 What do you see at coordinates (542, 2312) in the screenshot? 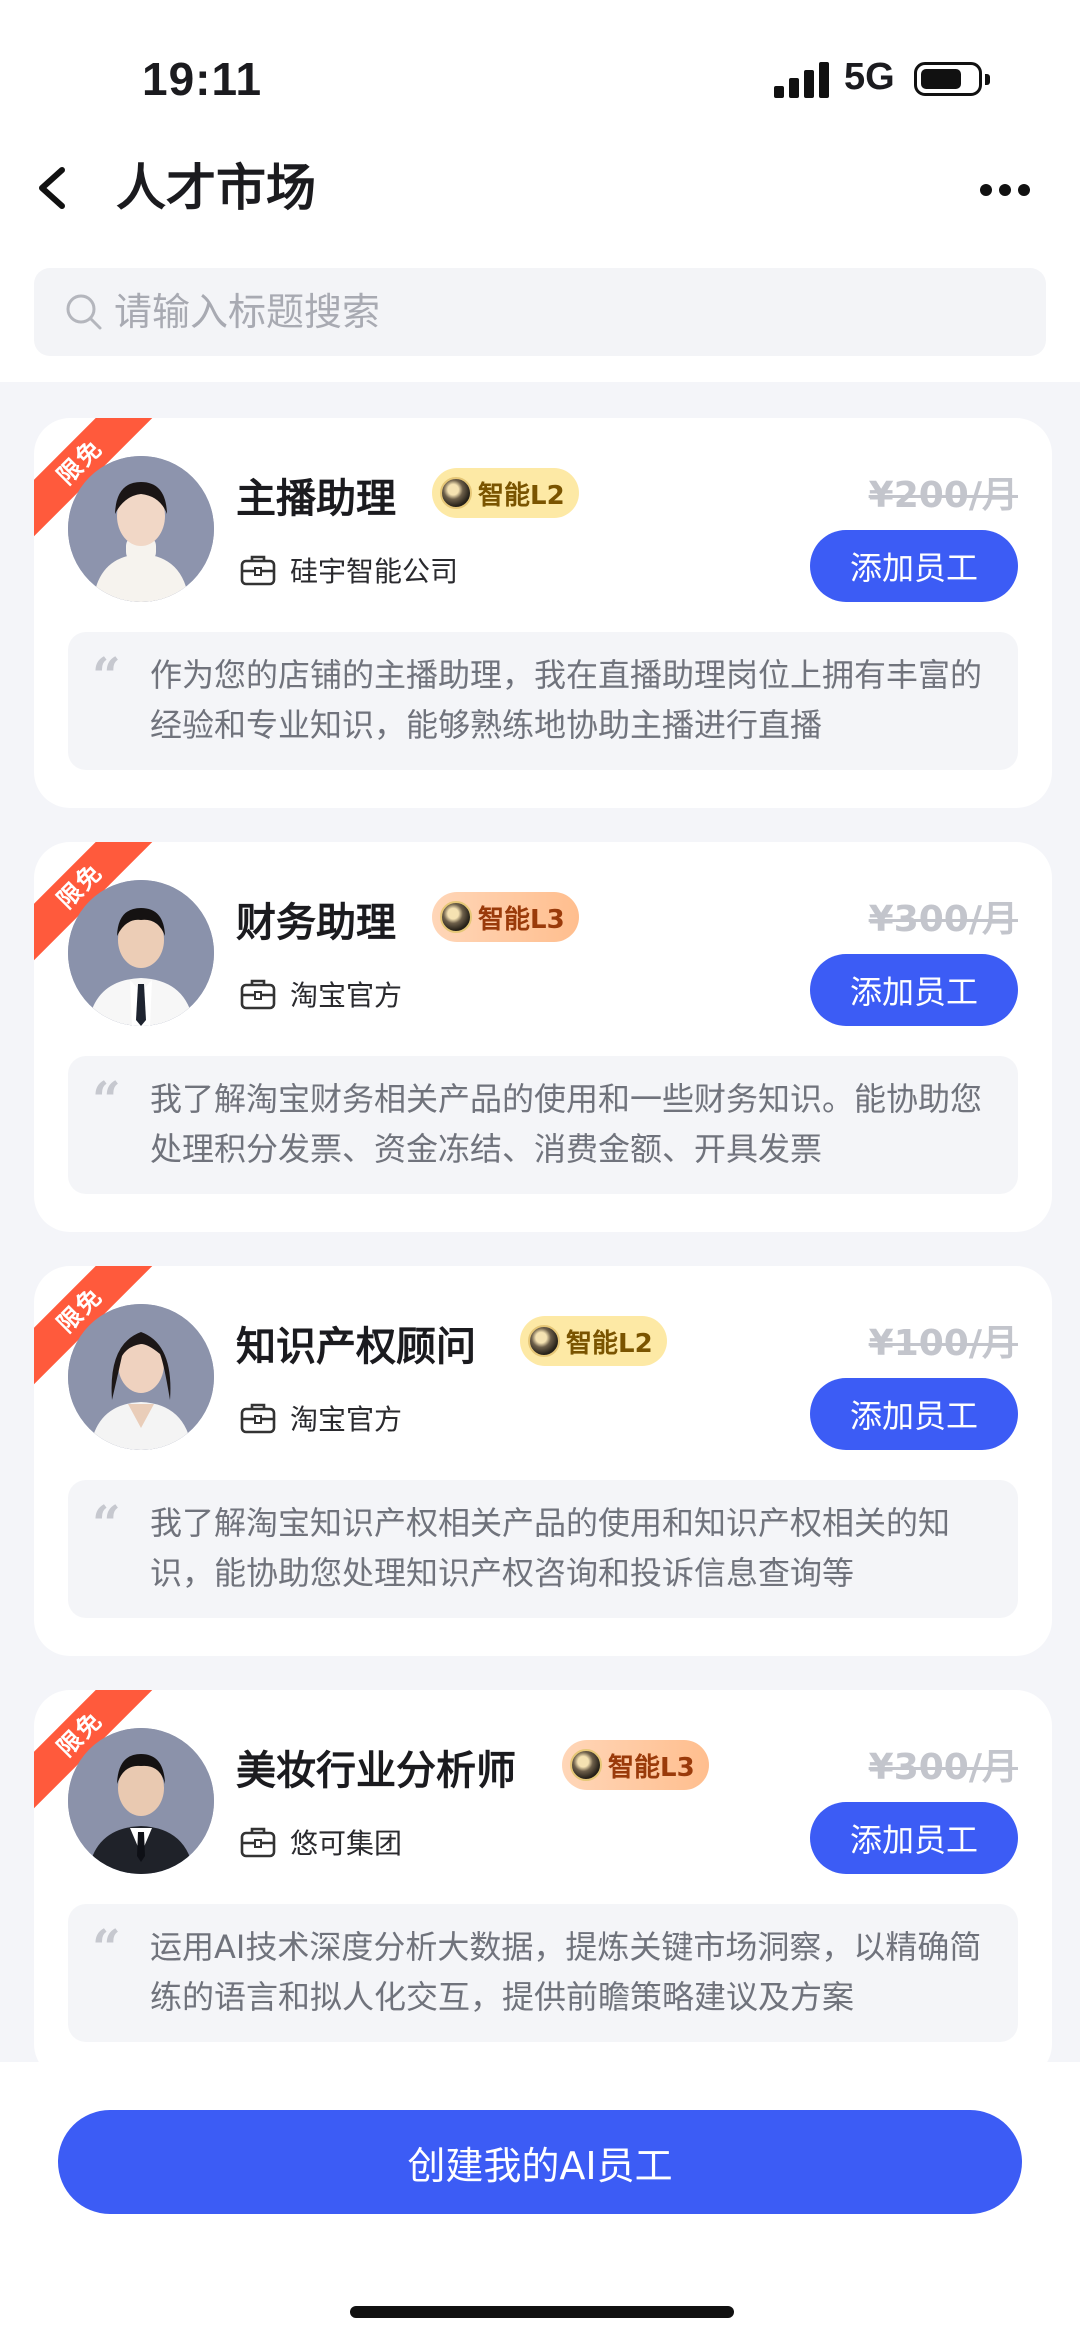
I see `home-indicator` at bounding box center [542, 2312].